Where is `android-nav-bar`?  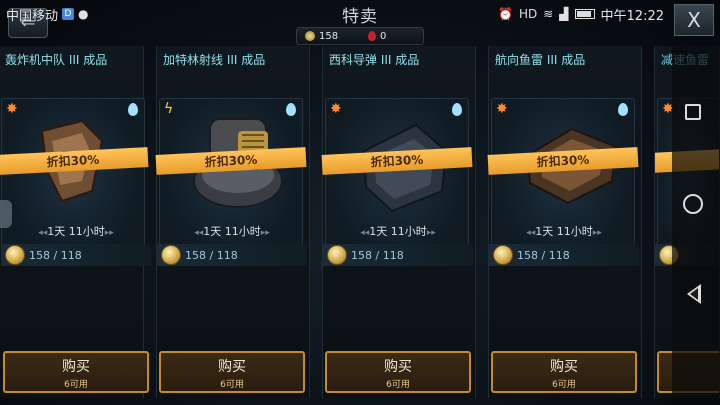 android-nav-bar is located at coordinates (696, 225).